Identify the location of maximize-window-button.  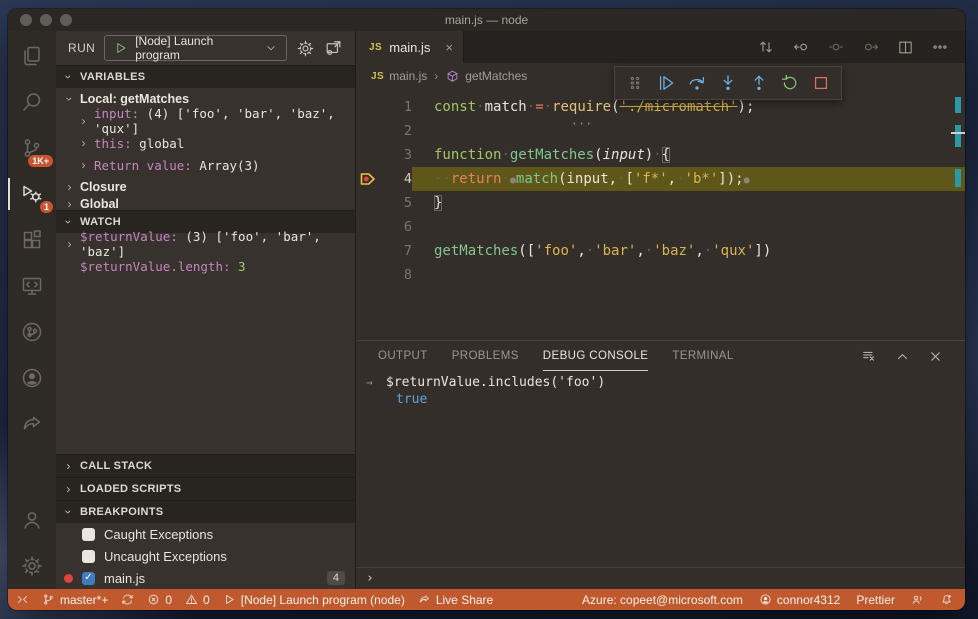
(66, 20).